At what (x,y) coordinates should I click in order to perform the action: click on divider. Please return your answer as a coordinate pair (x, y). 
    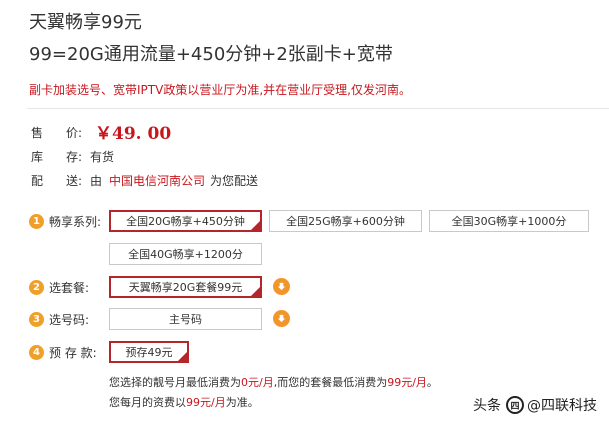
    Looking at the image, I should click on (318, 108).